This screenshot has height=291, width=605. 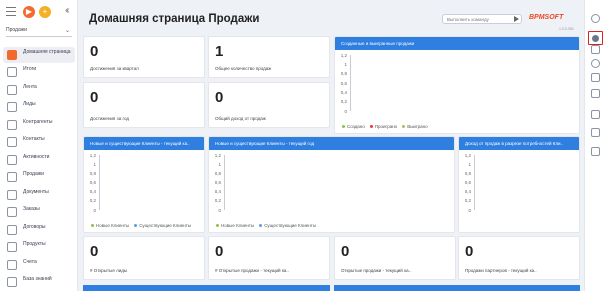 I want to click on play-icon: ▶, so click(x=29, y=12).